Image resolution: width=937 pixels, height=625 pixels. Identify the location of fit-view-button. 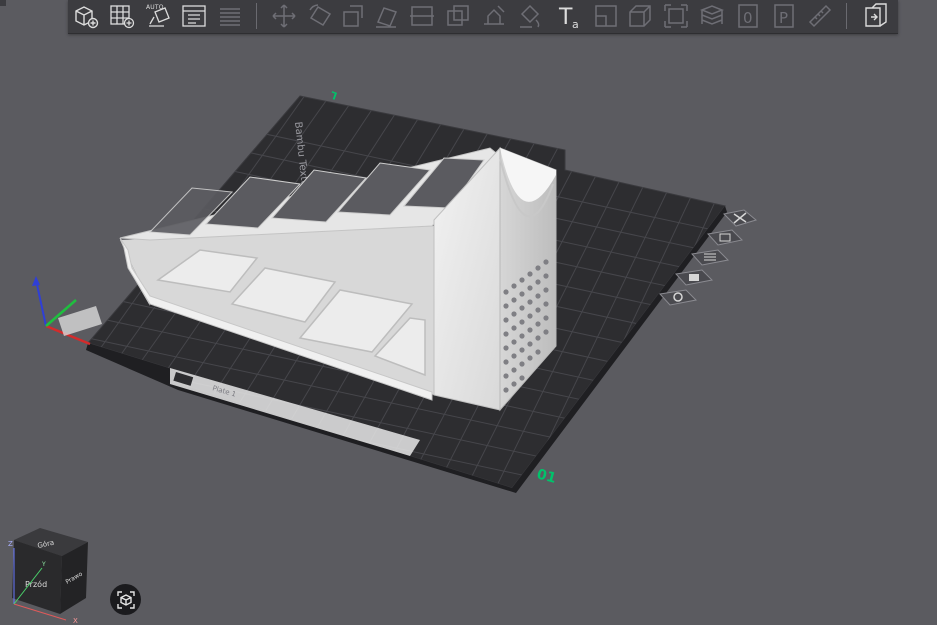
(125, 599).